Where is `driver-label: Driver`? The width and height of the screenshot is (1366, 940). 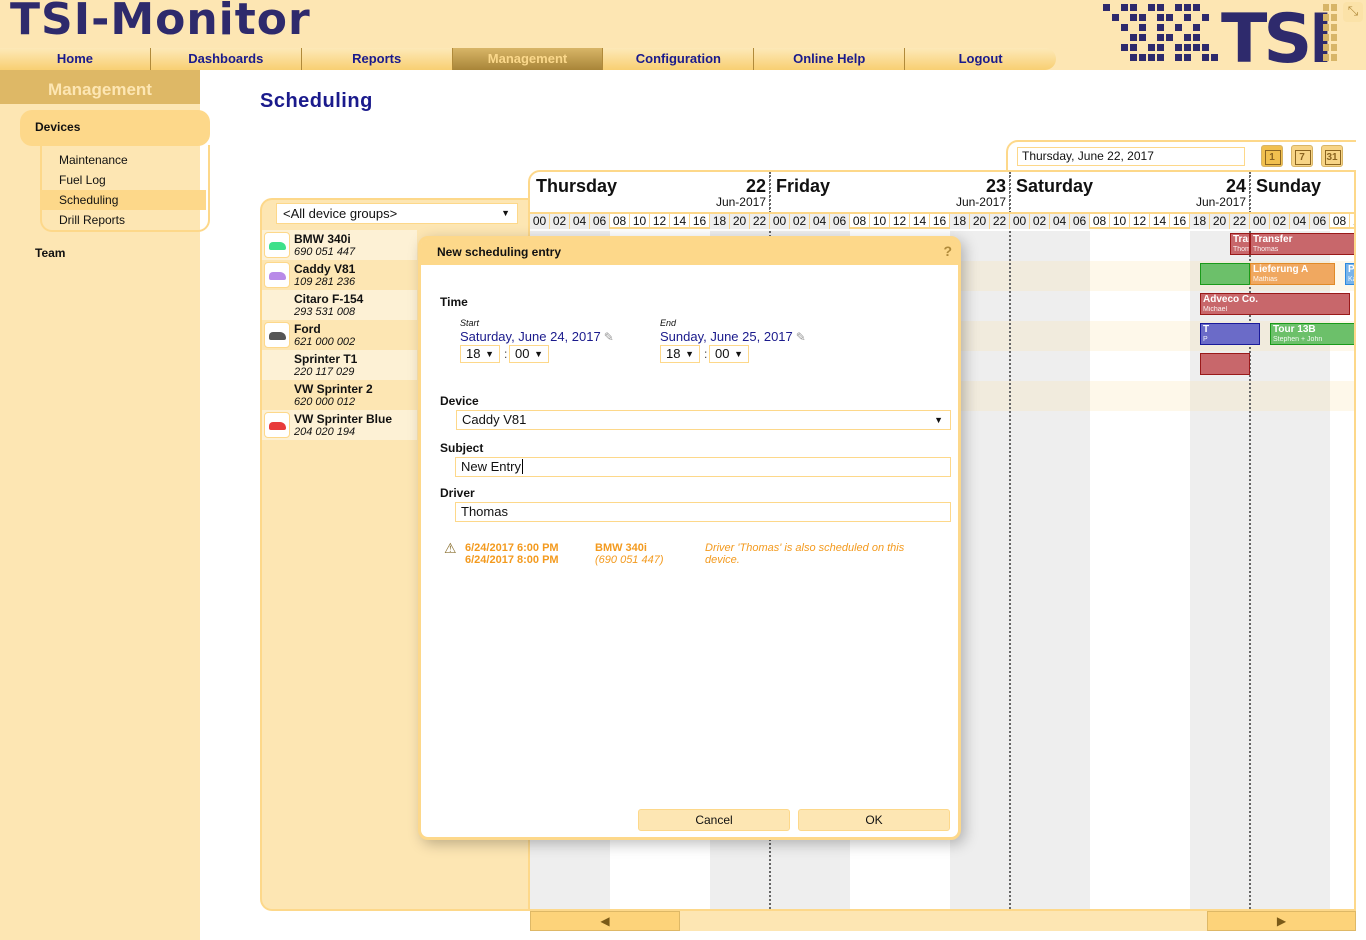 driver-label: Driver is located at coordinates (457, 493).